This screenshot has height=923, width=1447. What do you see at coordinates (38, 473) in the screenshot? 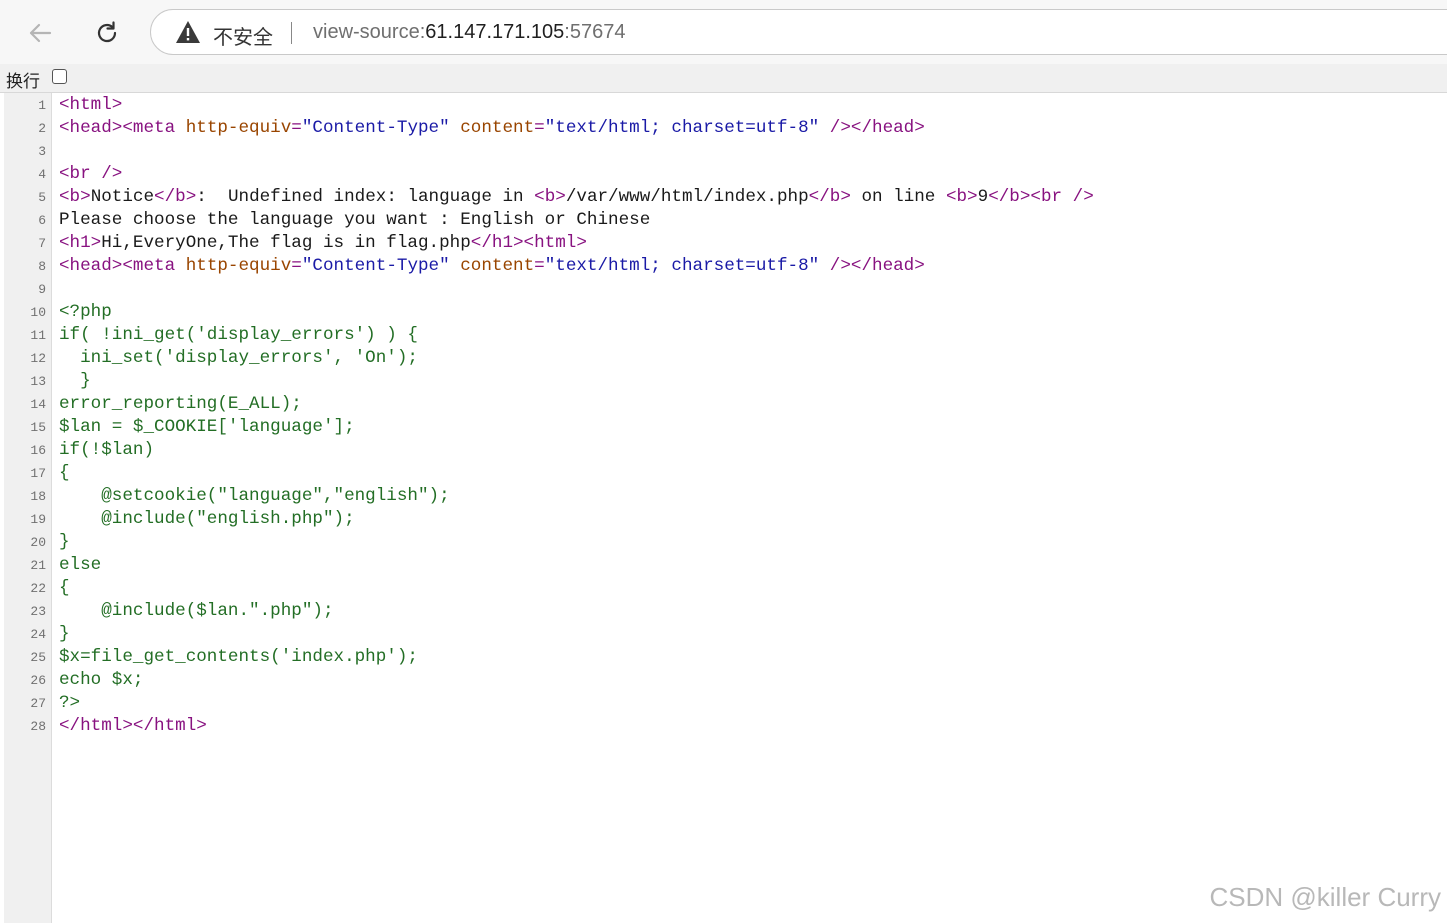
I see `line-number: 17` at bounding box center [38, 473].